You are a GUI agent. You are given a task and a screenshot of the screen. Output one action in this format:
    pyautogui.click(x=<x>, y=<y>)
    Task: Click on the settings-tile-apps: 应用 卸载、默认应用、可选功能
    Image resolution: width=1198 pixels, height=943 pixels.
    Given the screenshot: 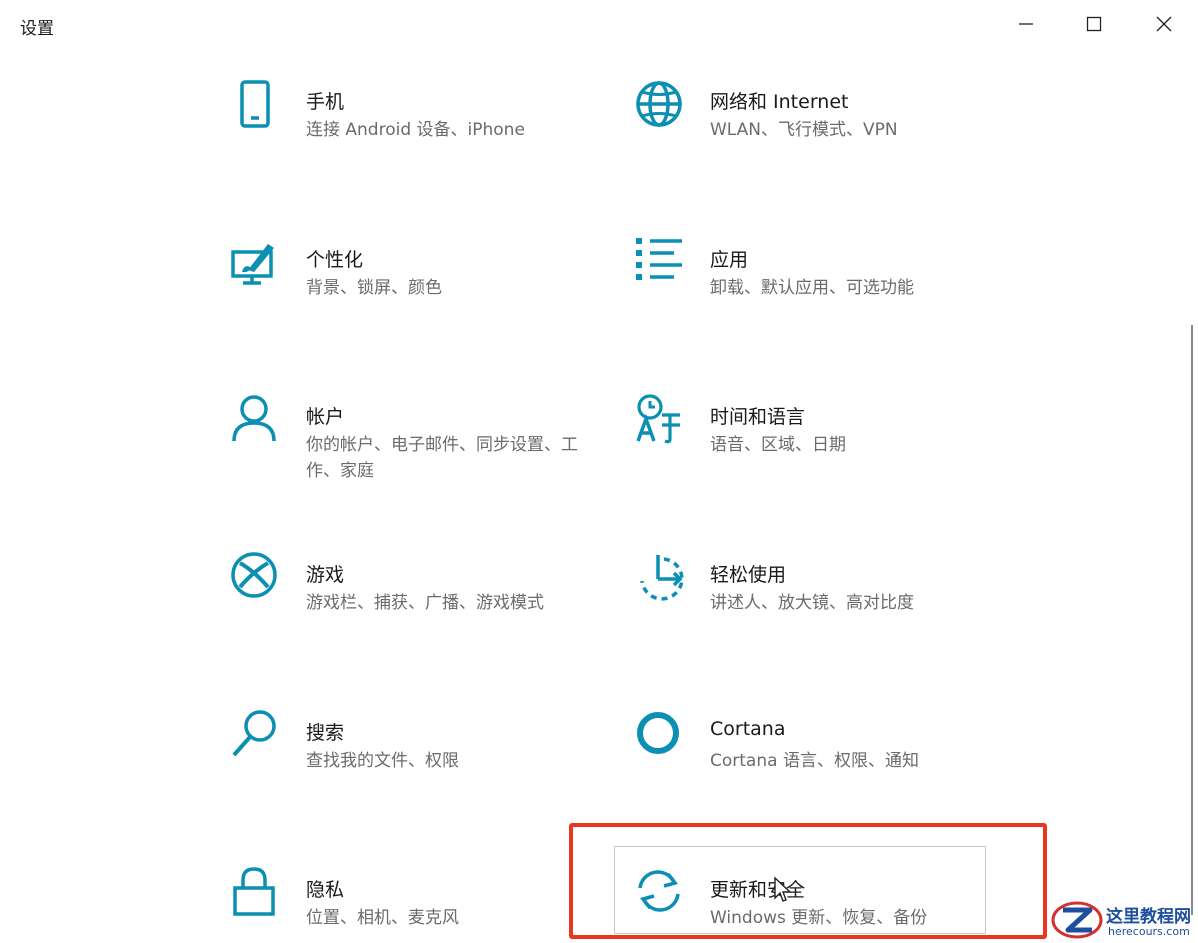 What is the action you would take?
    pyautogui.click(x=819, y=281)
    